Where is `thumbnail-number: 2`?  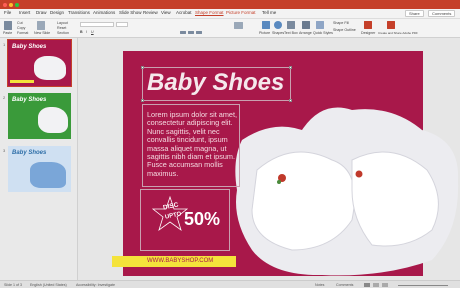 thumbnail-number: 2 is located at coordinates (4, 97).